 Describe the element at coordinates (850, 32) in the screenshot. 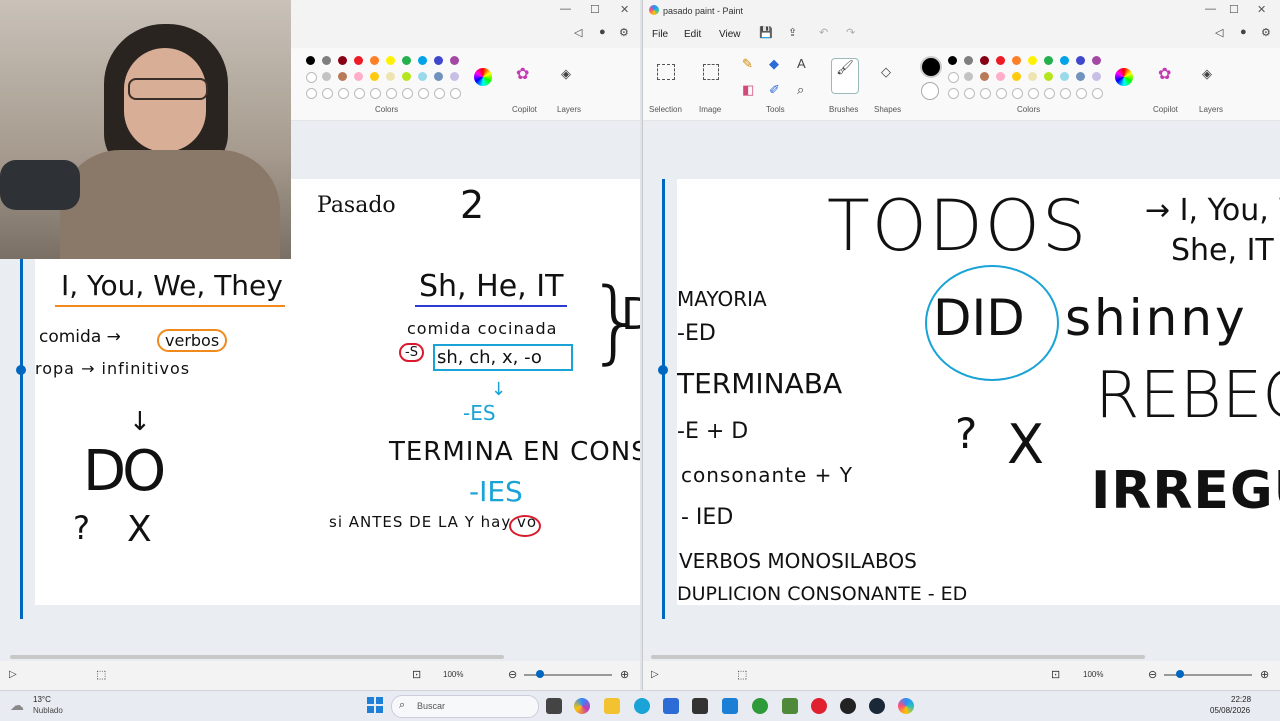

I see `redo-icon: ↷` at that location.